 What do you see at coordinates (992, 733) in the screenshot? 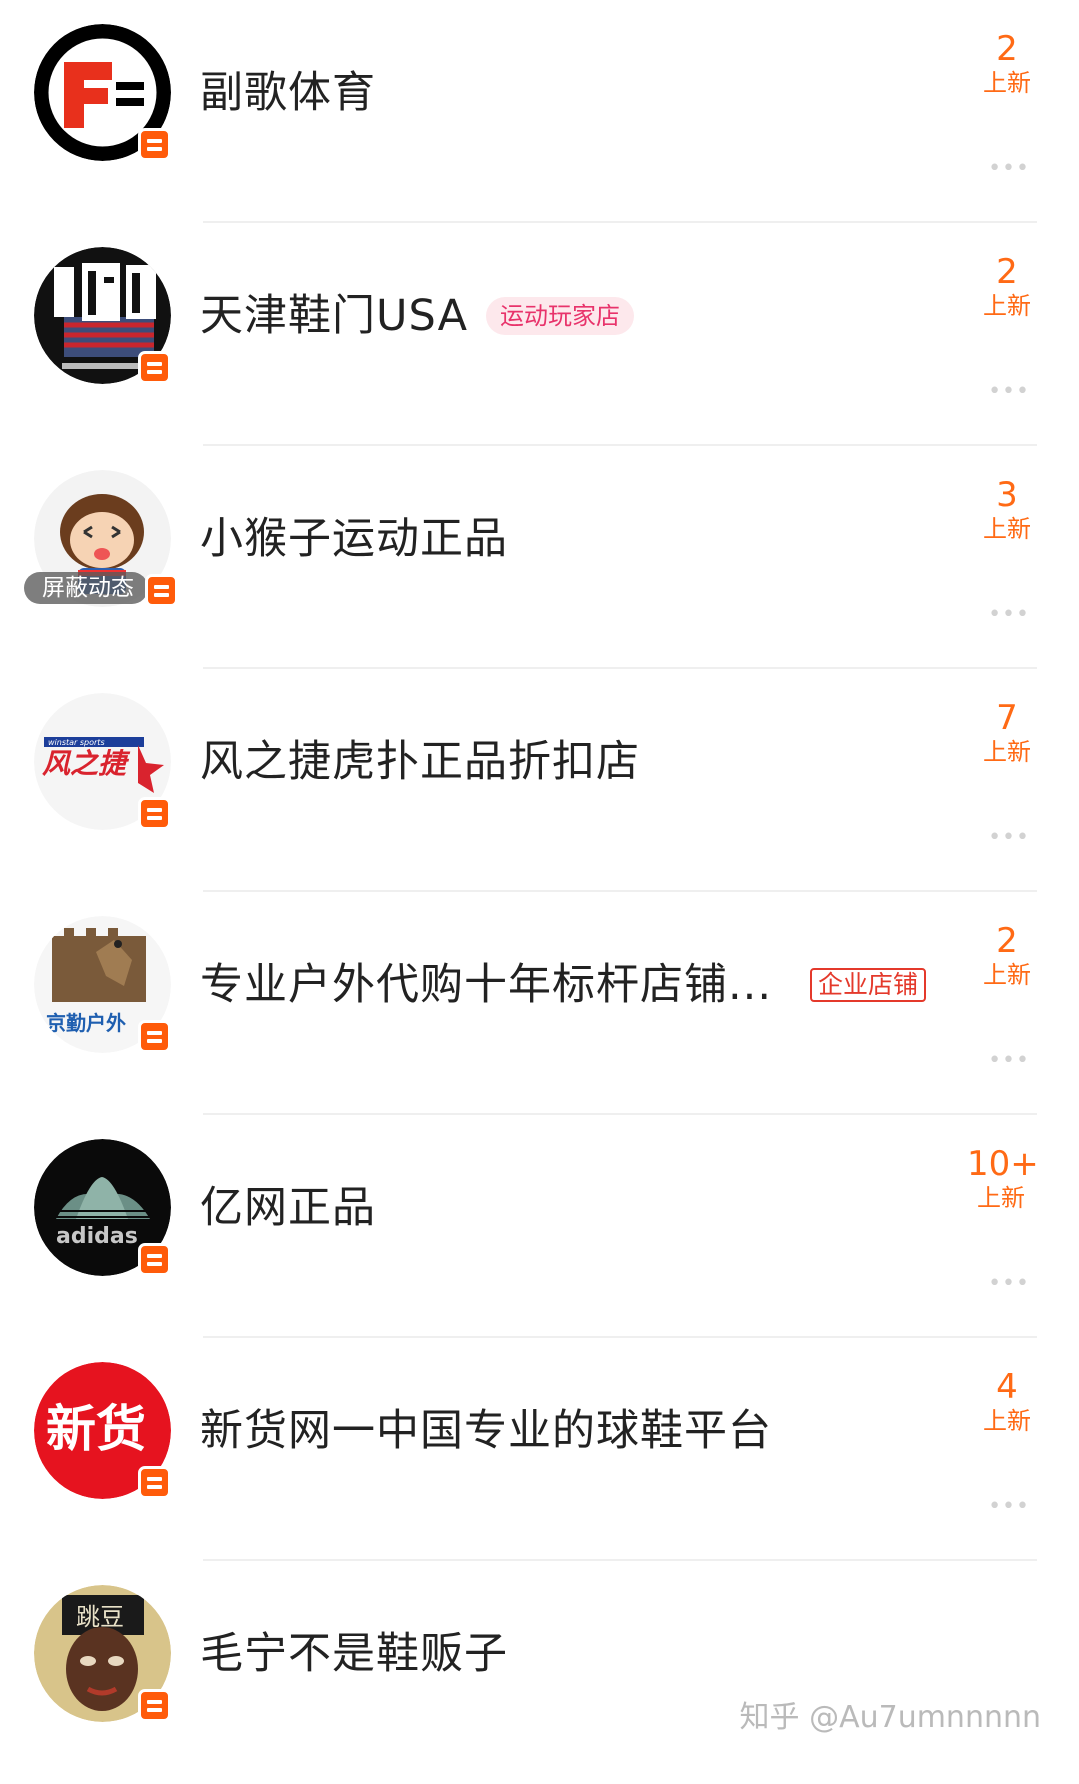
I see `new-items-count: 7 上新` at bounding box center [992, 733].